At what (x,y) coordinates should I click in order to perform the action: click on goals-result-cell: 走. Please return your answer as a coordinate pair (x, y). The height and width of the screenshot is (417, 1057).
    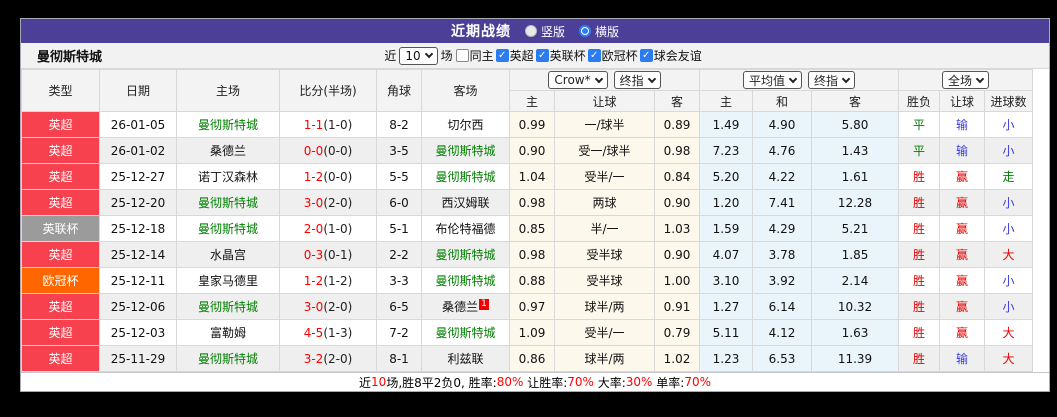
    Looking at the image, I should click on (1009, 176).